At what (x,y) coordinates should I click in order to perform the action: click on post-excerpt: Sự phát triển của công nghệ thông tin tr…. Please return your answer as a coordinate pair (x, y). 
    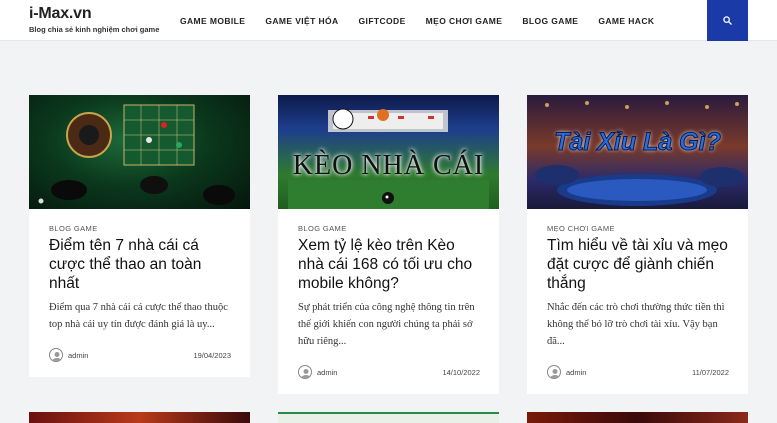
    Looking at the image, I should click on (386, 324).